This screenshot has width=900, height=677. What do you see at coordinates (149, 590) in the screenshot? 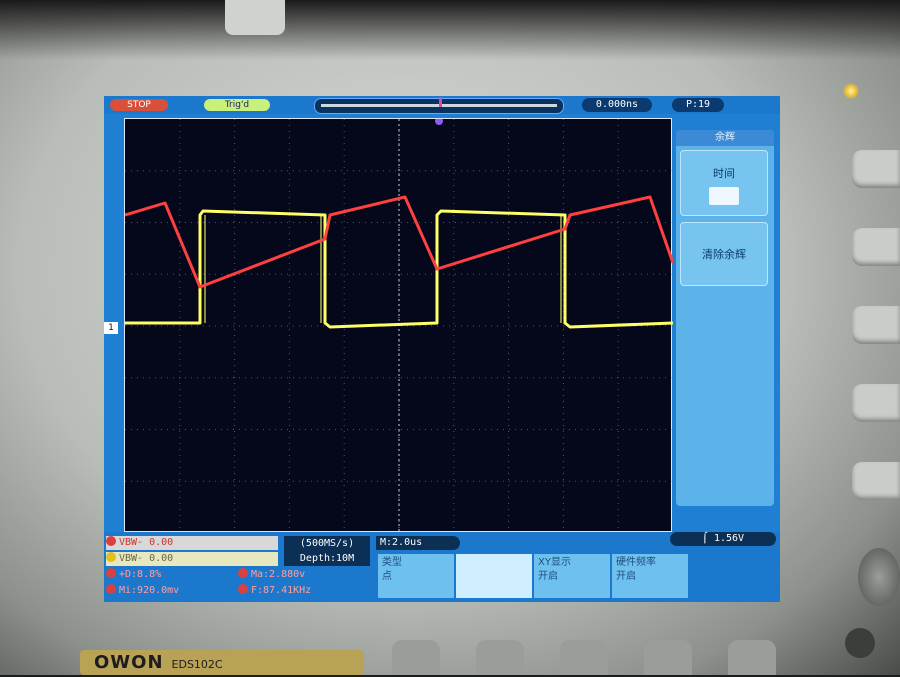
I see `min-measure-text: Mi:920.0mv` at bounding box center [149, 590].